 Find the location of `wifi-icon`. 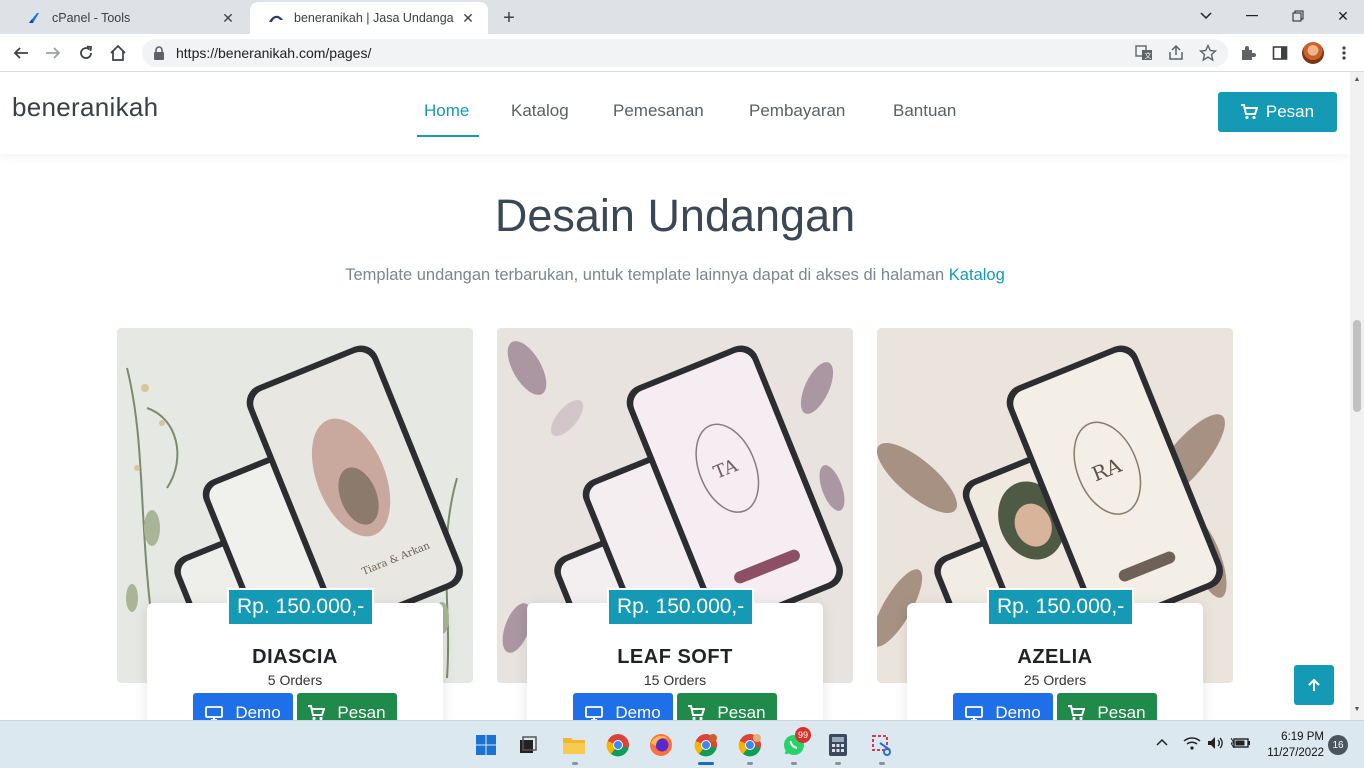

wifi-icon is located at coordinates (1192, 744).